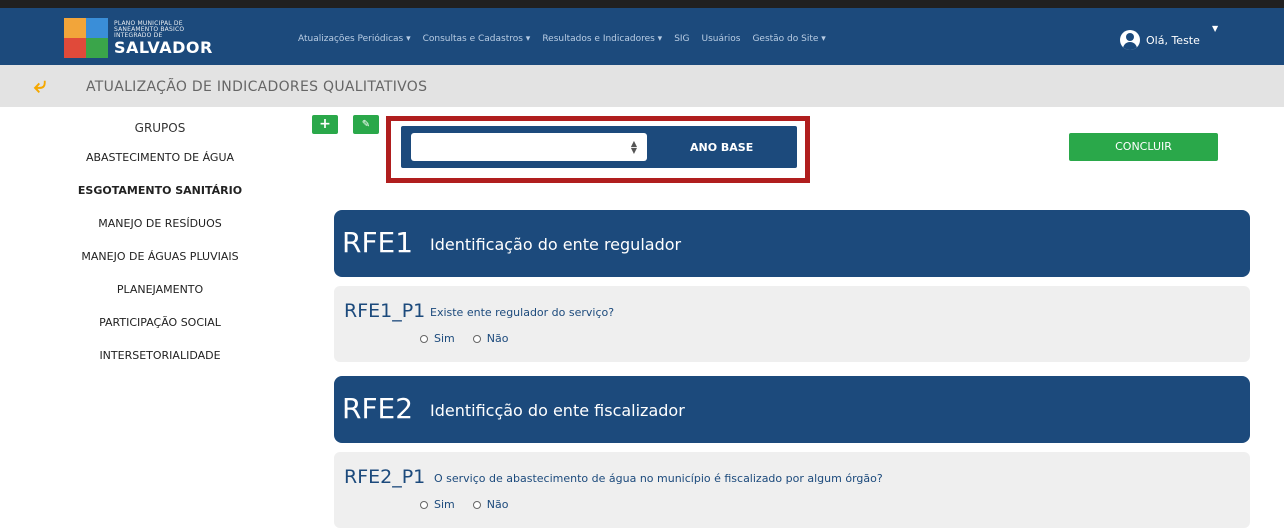 This screenshot has width=1284, height=531. I want to click on menu-atualizacoes: Atualizações Periódicas ▾, so click(354, 39).